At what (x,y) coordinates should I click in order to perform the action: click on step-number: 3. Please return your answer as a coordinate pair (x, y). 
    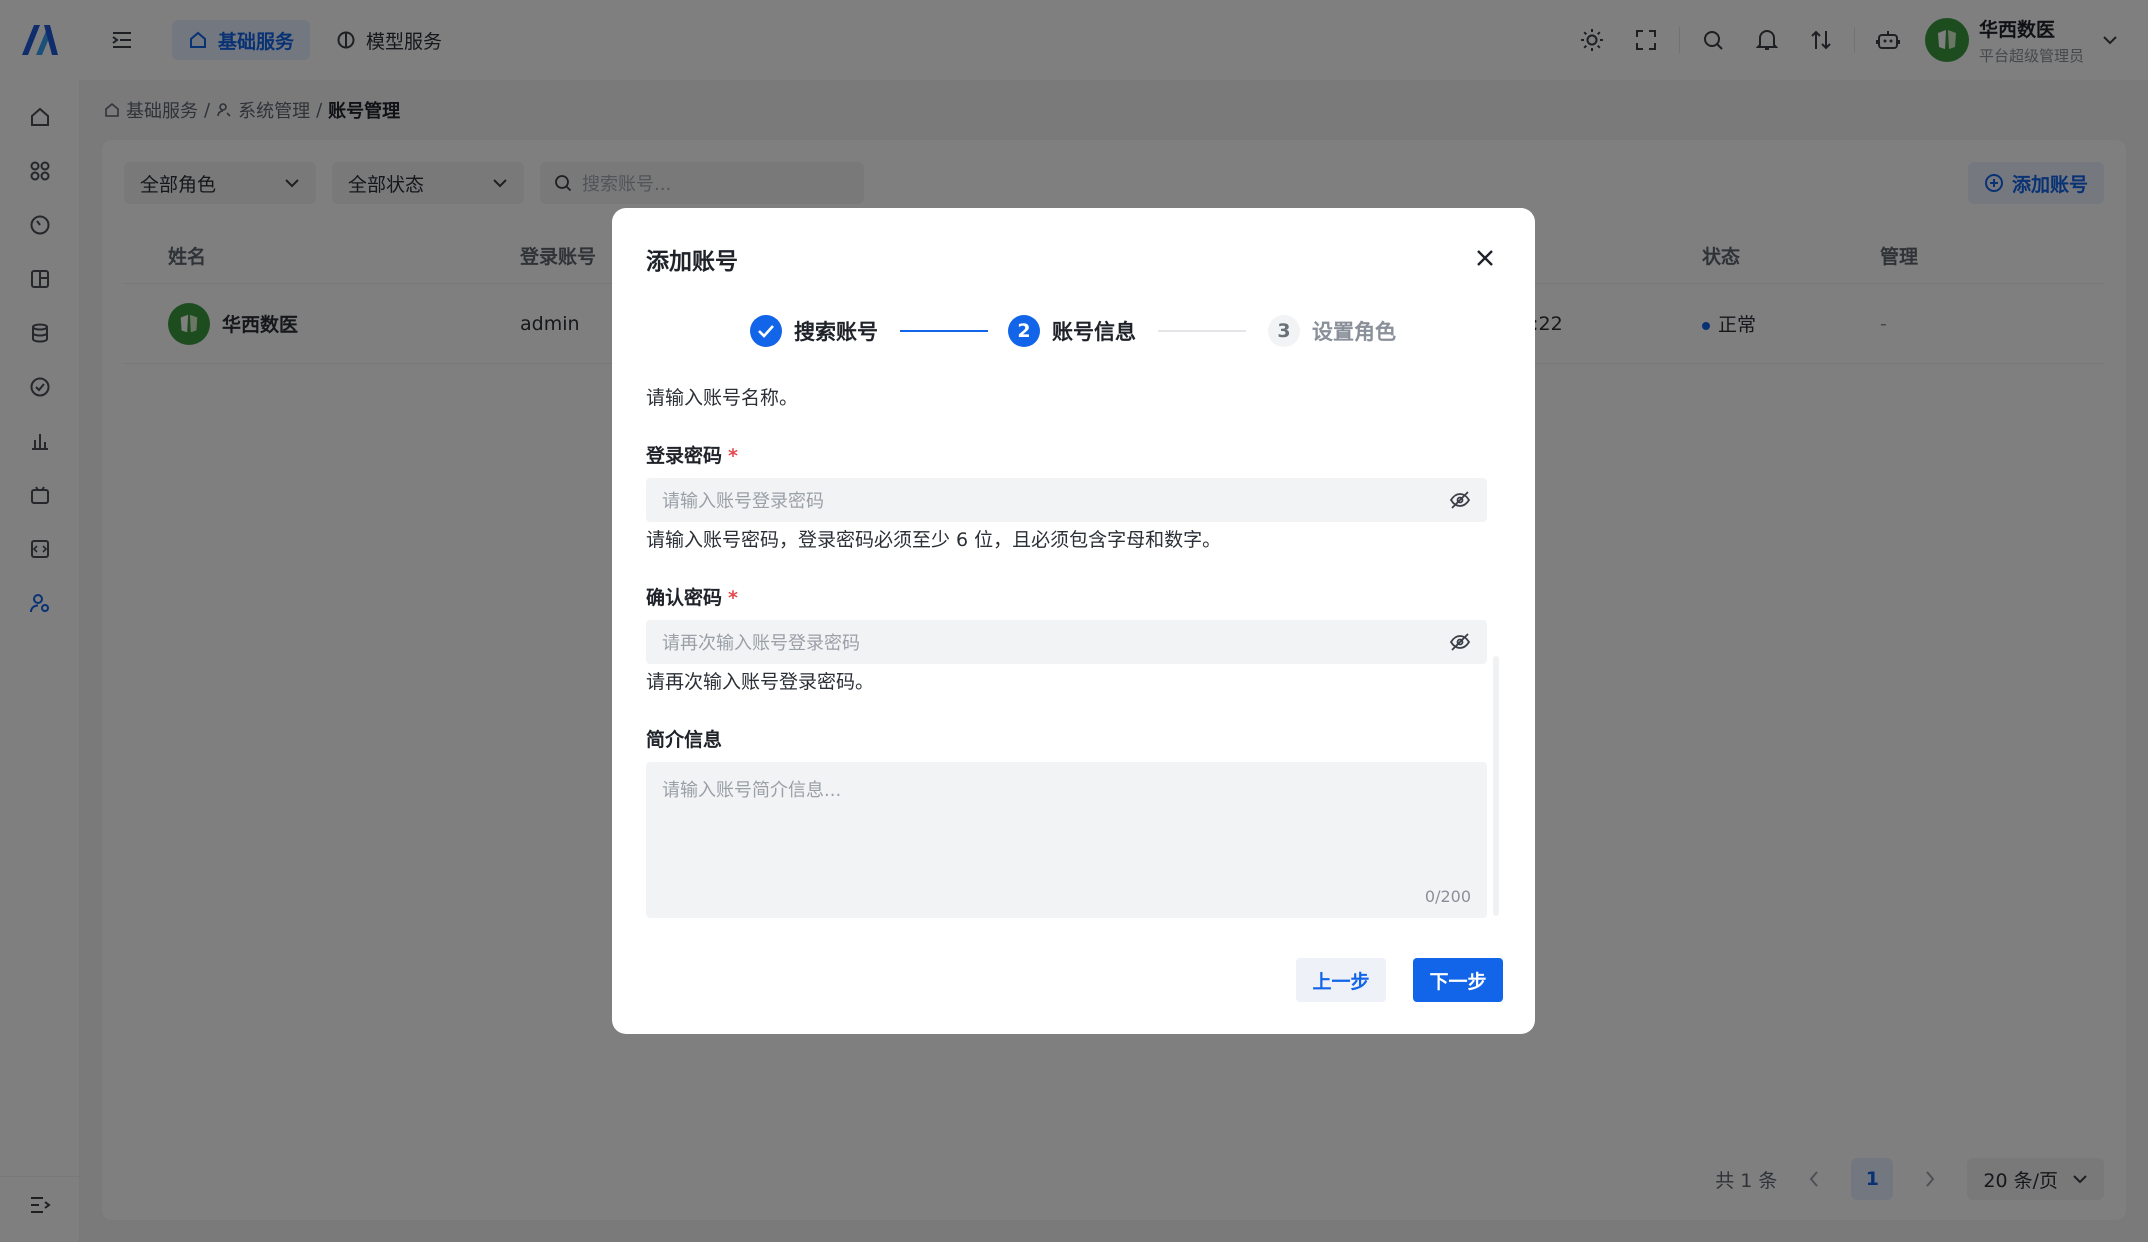
    Looking at the image, I should click on (1284, 331).